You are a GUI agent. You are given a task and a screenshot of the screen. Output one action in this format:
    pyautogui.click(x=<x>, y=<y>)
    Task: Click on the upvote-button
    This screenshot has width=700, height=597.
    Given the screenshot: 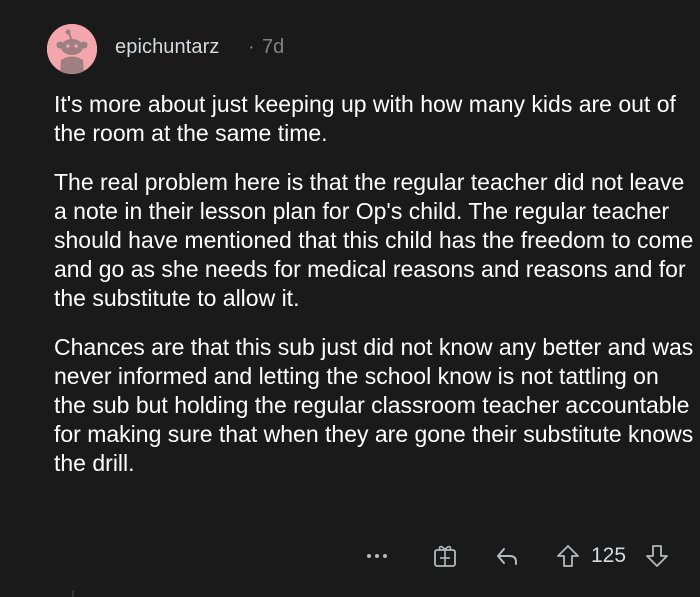 What is the action you would take?
    pyautogui.click(x=568, y=556)
    